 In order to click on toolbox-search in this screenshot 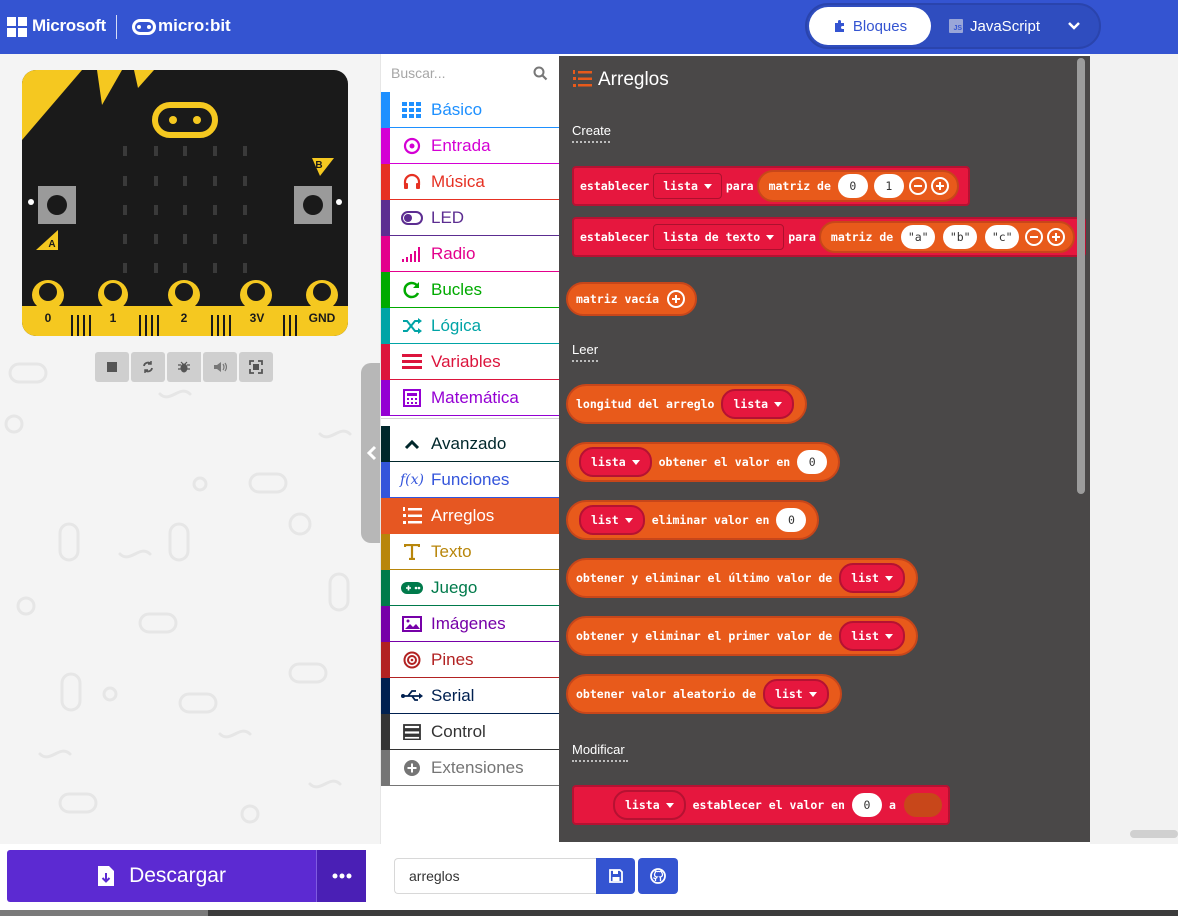, I will do `click(470, 73)`.